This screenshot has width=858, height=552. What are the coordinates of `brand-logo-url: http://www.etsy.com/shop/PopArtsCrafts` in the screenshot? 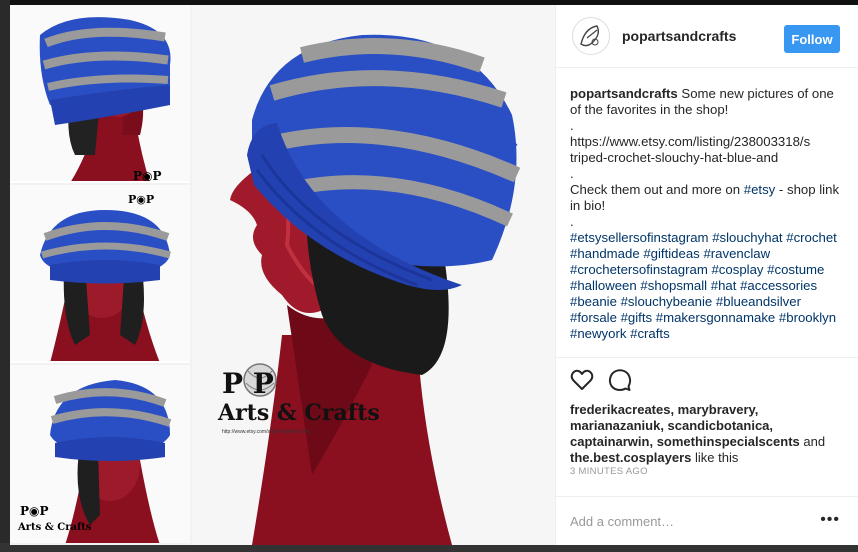 It's located at (266, 432).